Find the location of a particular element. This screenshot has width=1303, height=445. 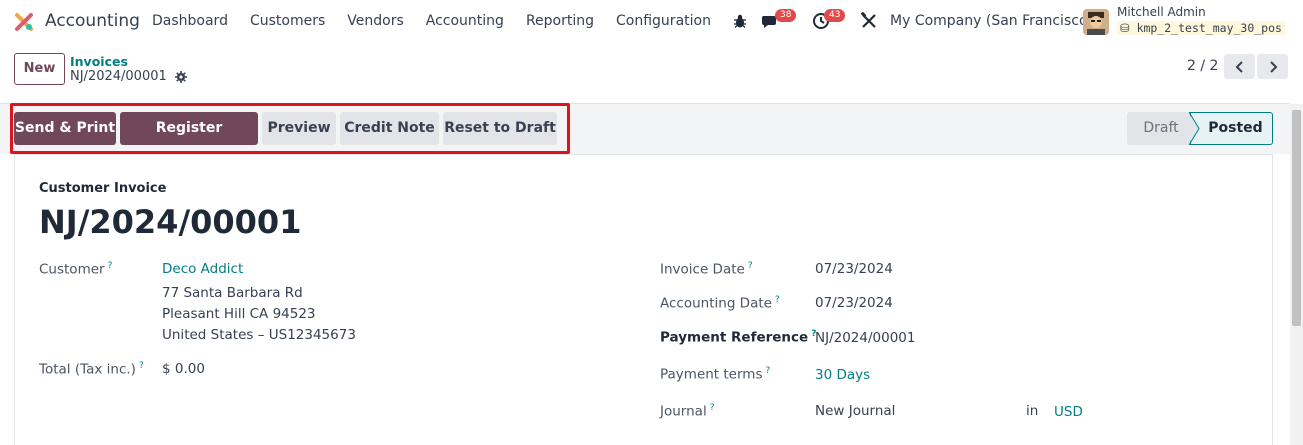

gear-icon is located at coordinates (181, 77).